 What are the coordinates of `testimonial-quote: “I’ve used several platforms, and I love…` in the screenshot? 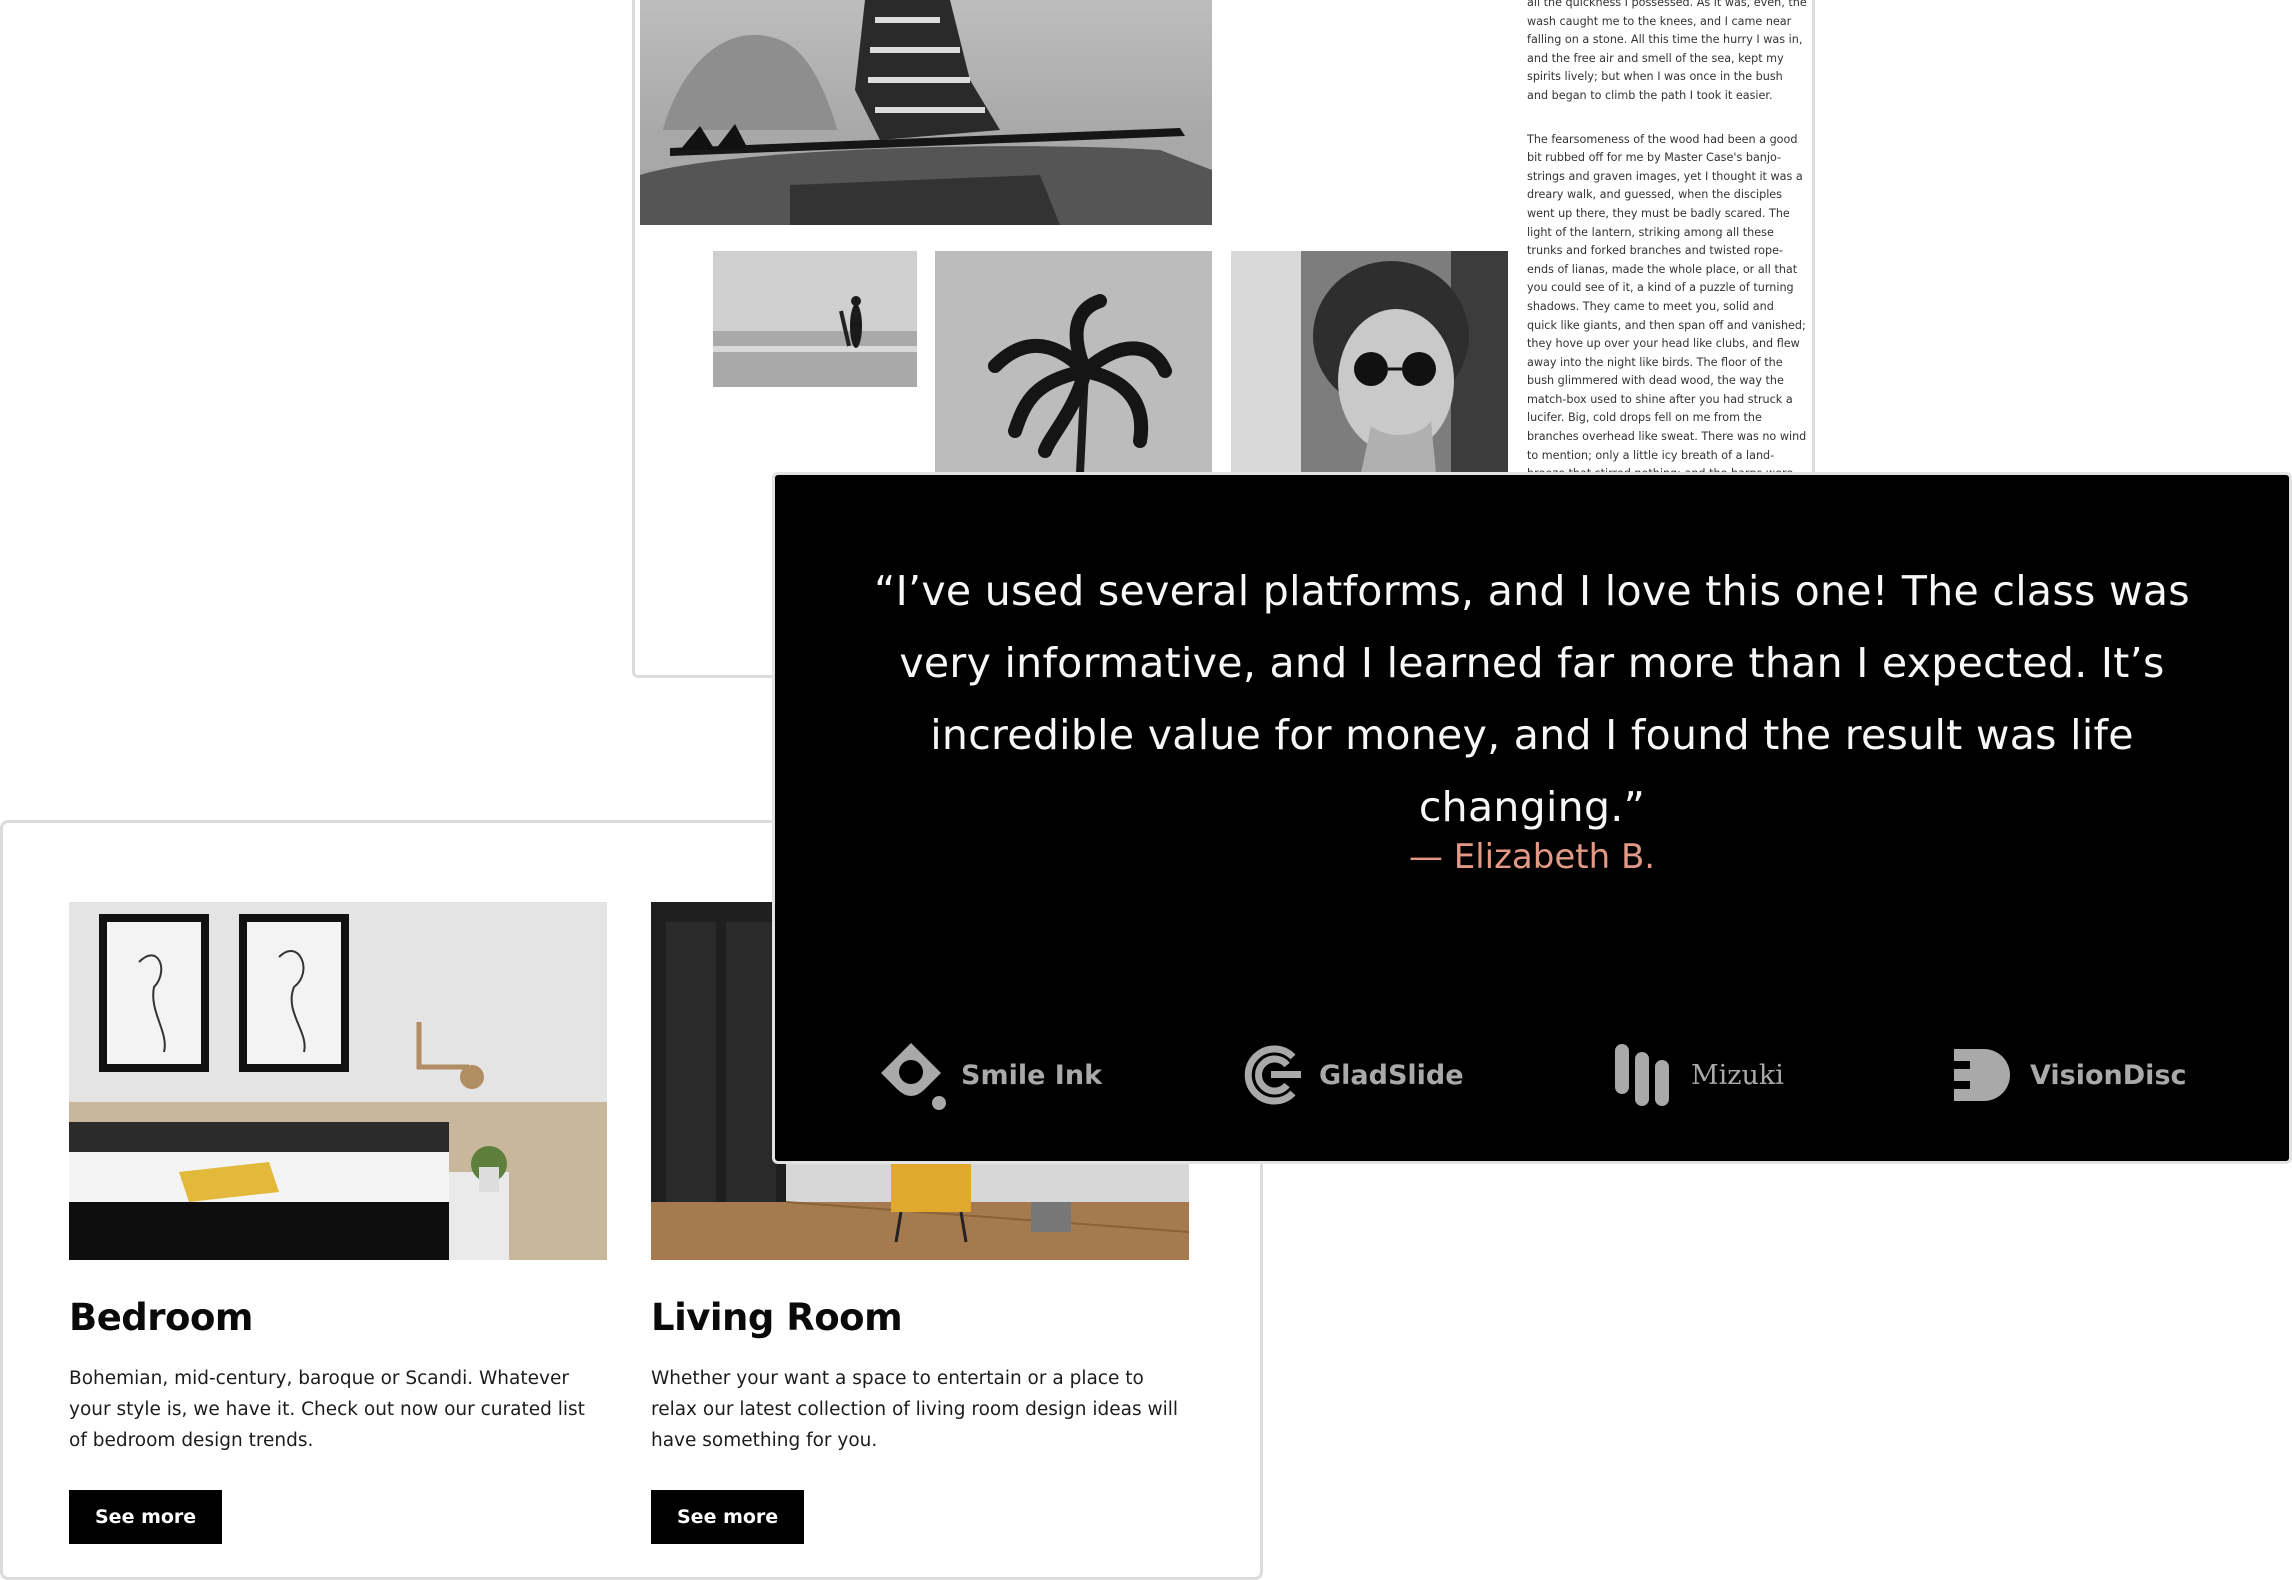 It's located at (1532, 699).